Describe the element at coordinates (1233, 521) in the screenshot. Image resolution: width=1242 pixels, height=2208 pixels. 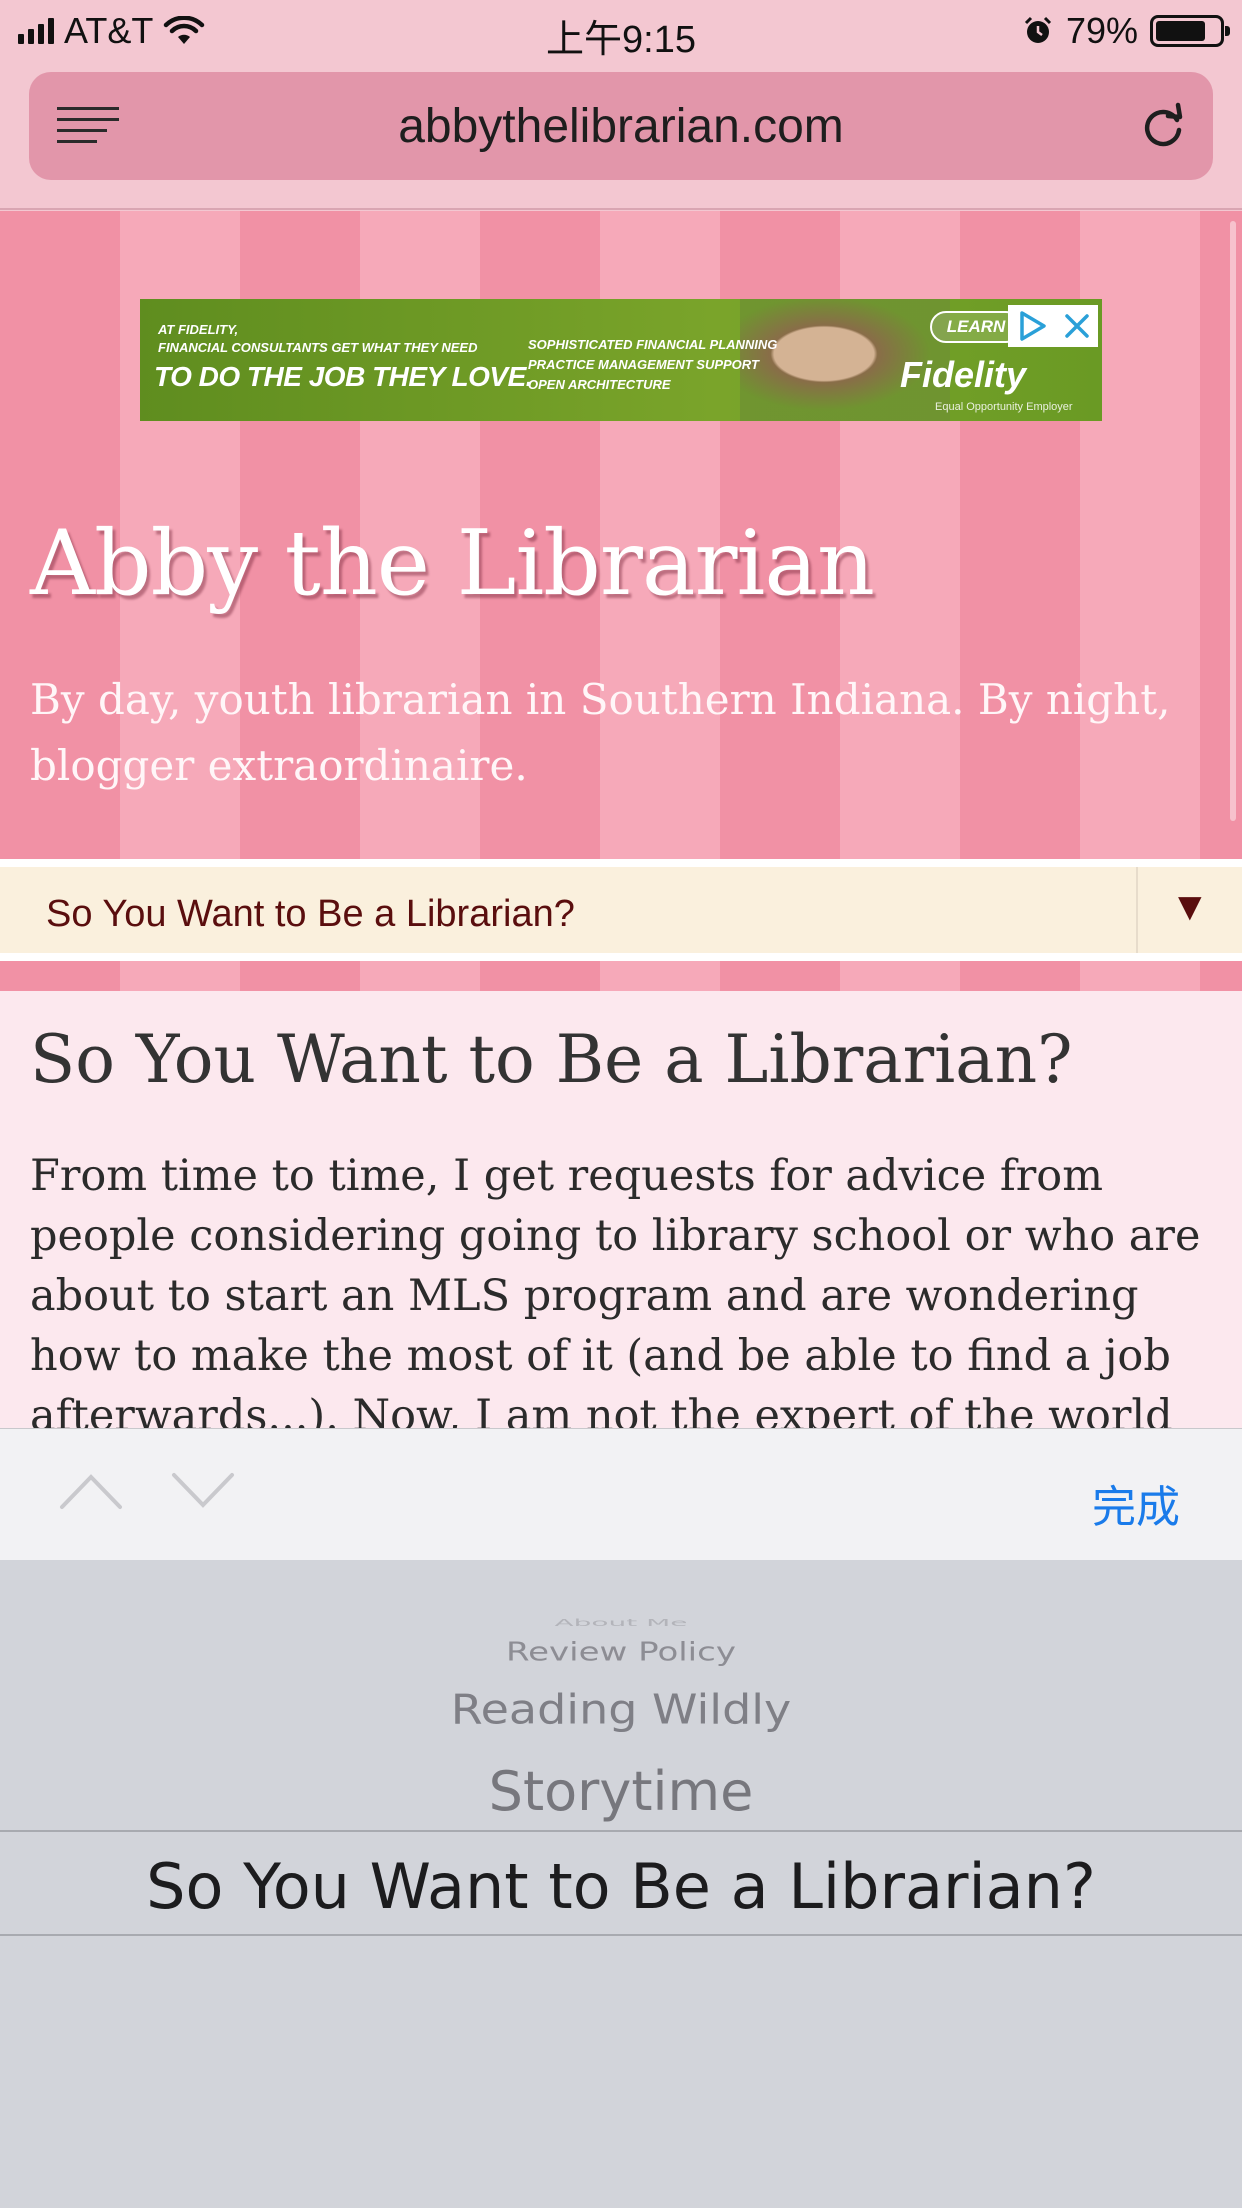
I see `scrollbar` at that location.